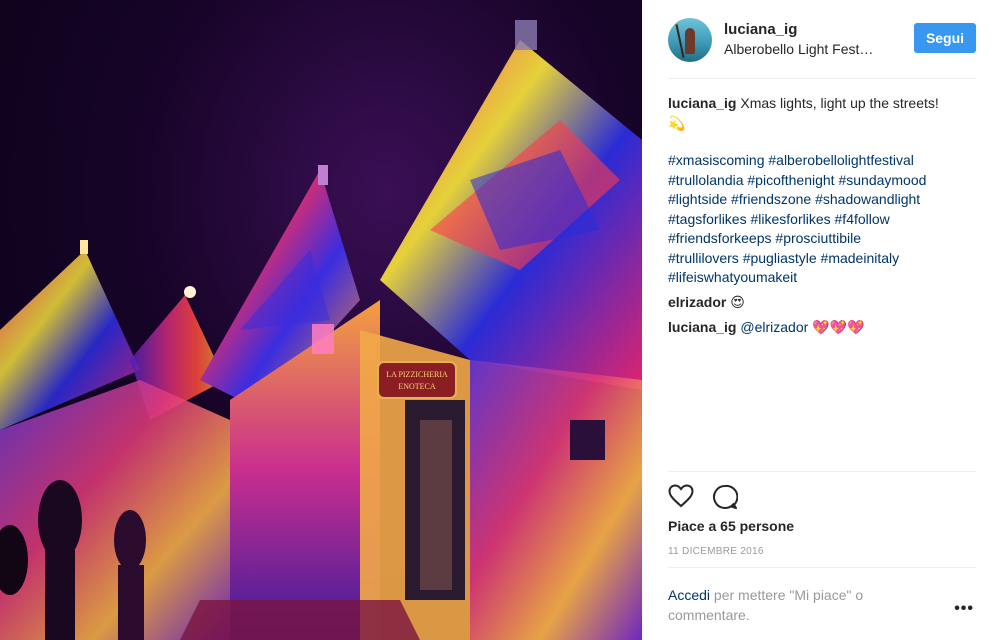  Describe the element at coordinates (417, 380) in the screenshot. I see `shop-sign` at that location.